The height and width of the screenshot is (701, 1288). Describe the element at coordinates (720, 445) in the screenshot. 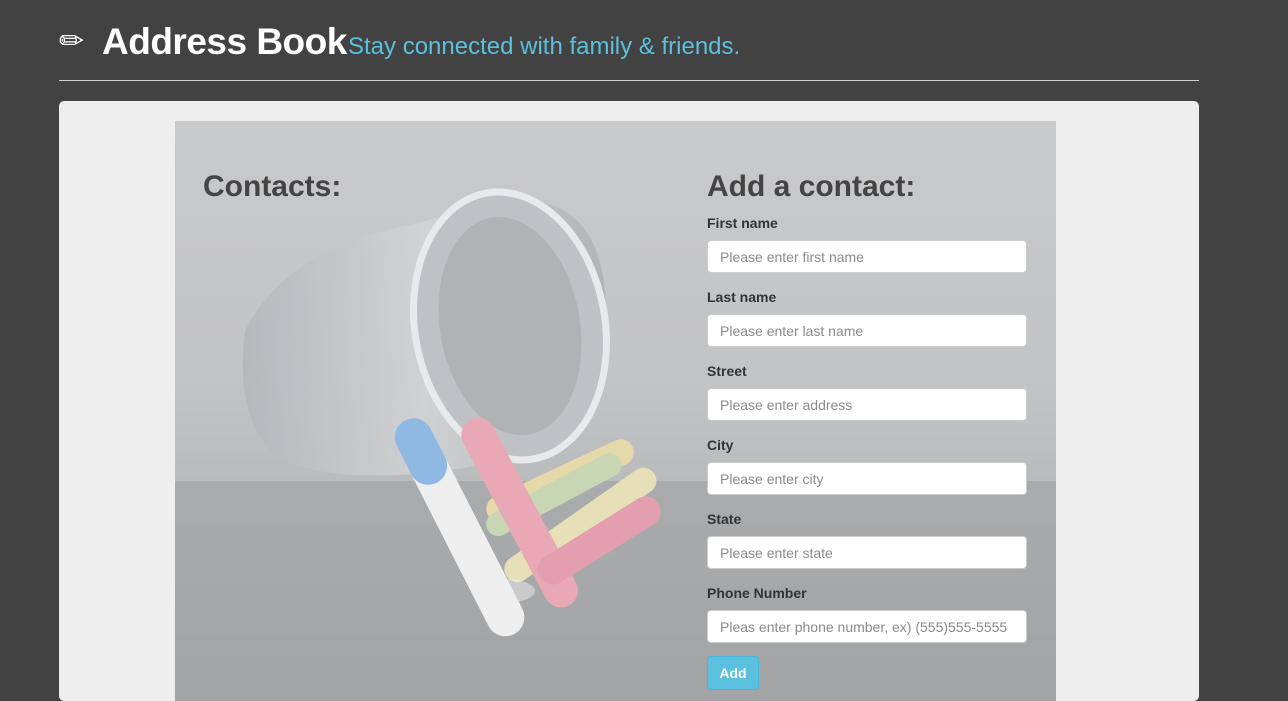

I see `city-label: City` at that location.